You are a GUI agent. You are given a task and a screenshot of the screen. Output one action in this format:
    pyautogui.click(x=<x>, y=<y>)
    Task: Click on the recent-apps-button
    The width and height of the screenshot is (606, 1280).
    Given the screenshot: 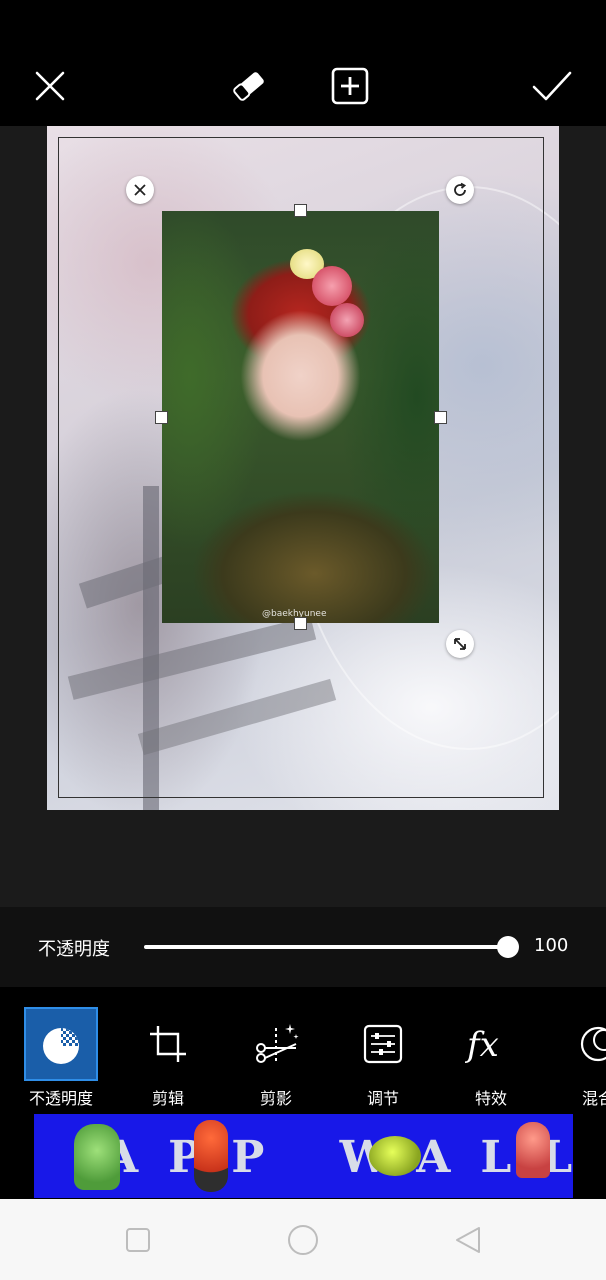 What is the action you would take?
    pyautogui.click(x=138, y=1240)
    